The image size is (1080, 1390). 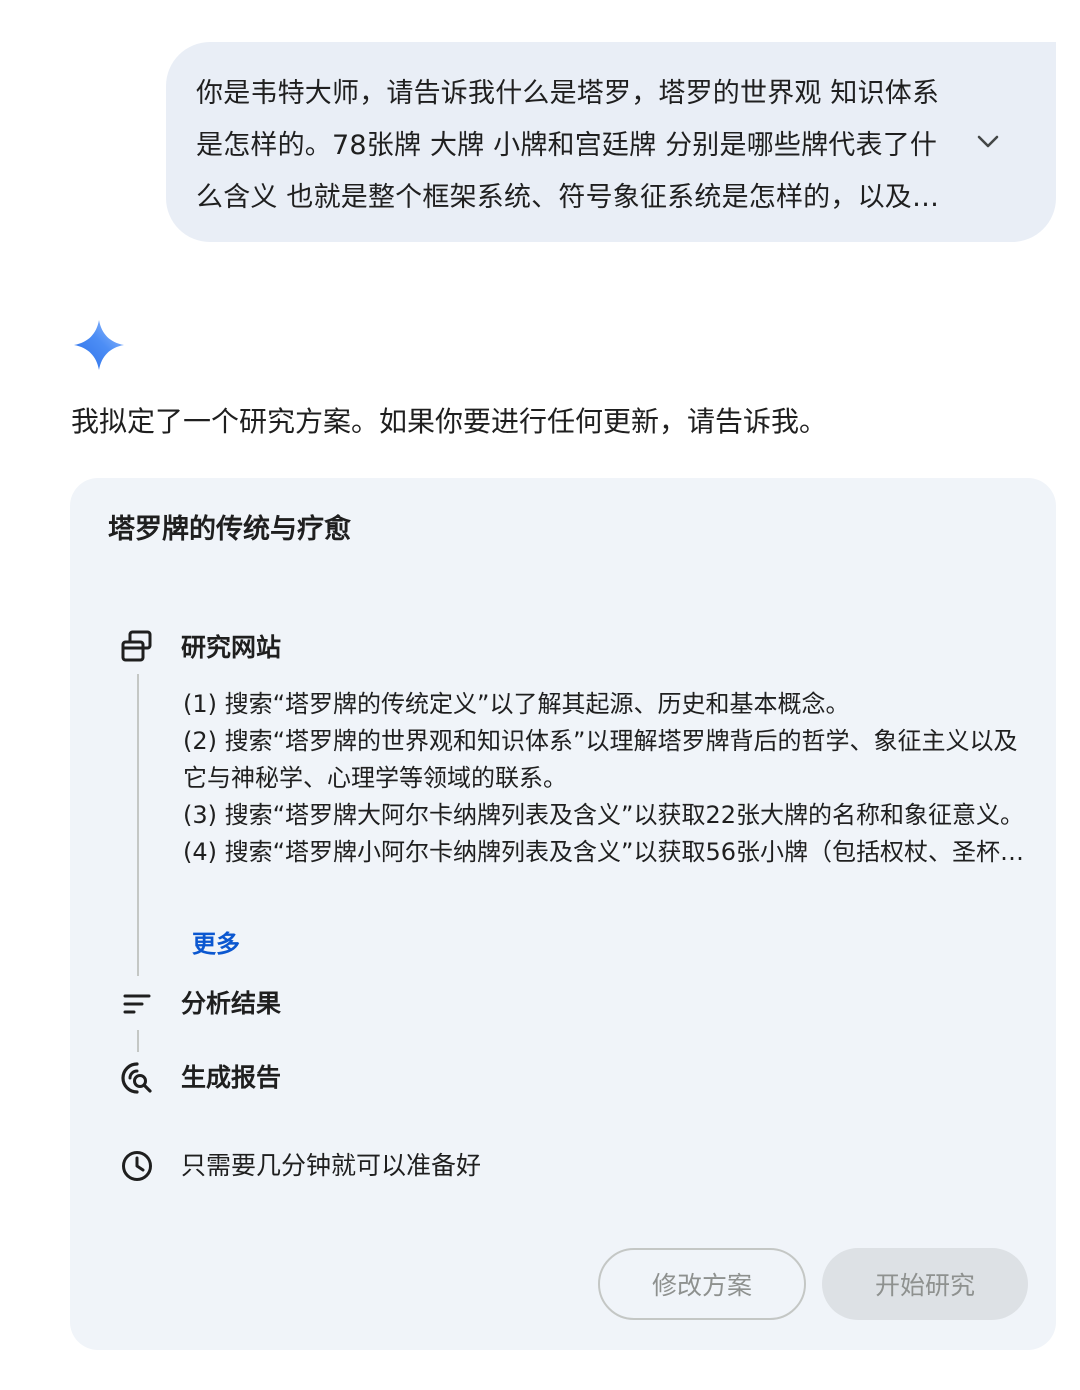 What do you see at coordinates (925, 1284) in the screenshot?
I see `start-research-button: 开始研究` at bounding box center [925, 1284].